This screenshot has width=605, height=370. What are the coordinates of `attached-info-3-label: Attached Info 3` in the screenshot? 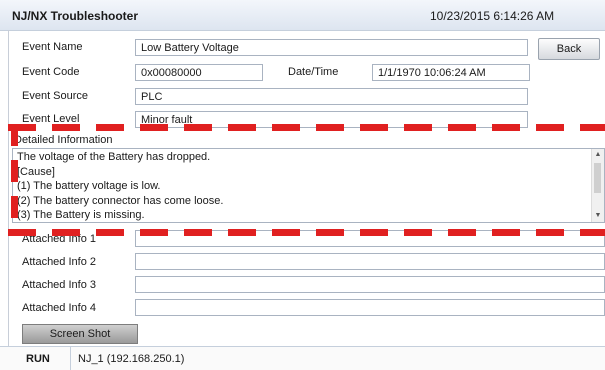 It's located at (59, 285).